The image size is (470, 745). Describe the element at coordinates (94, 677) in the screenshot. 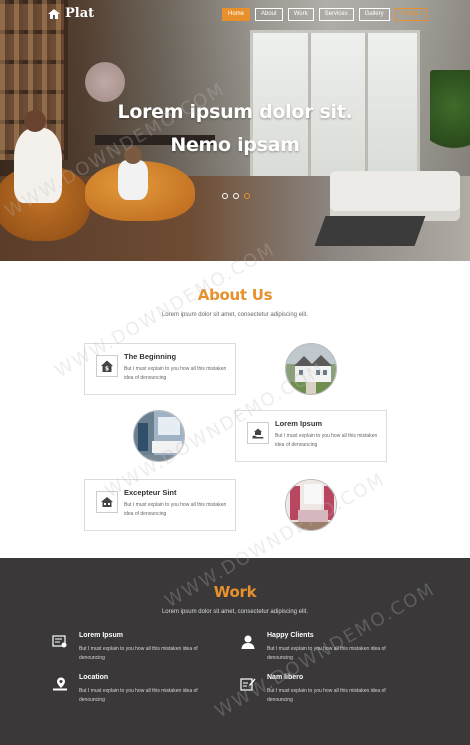

I see `work-item-title: Location` at that location.